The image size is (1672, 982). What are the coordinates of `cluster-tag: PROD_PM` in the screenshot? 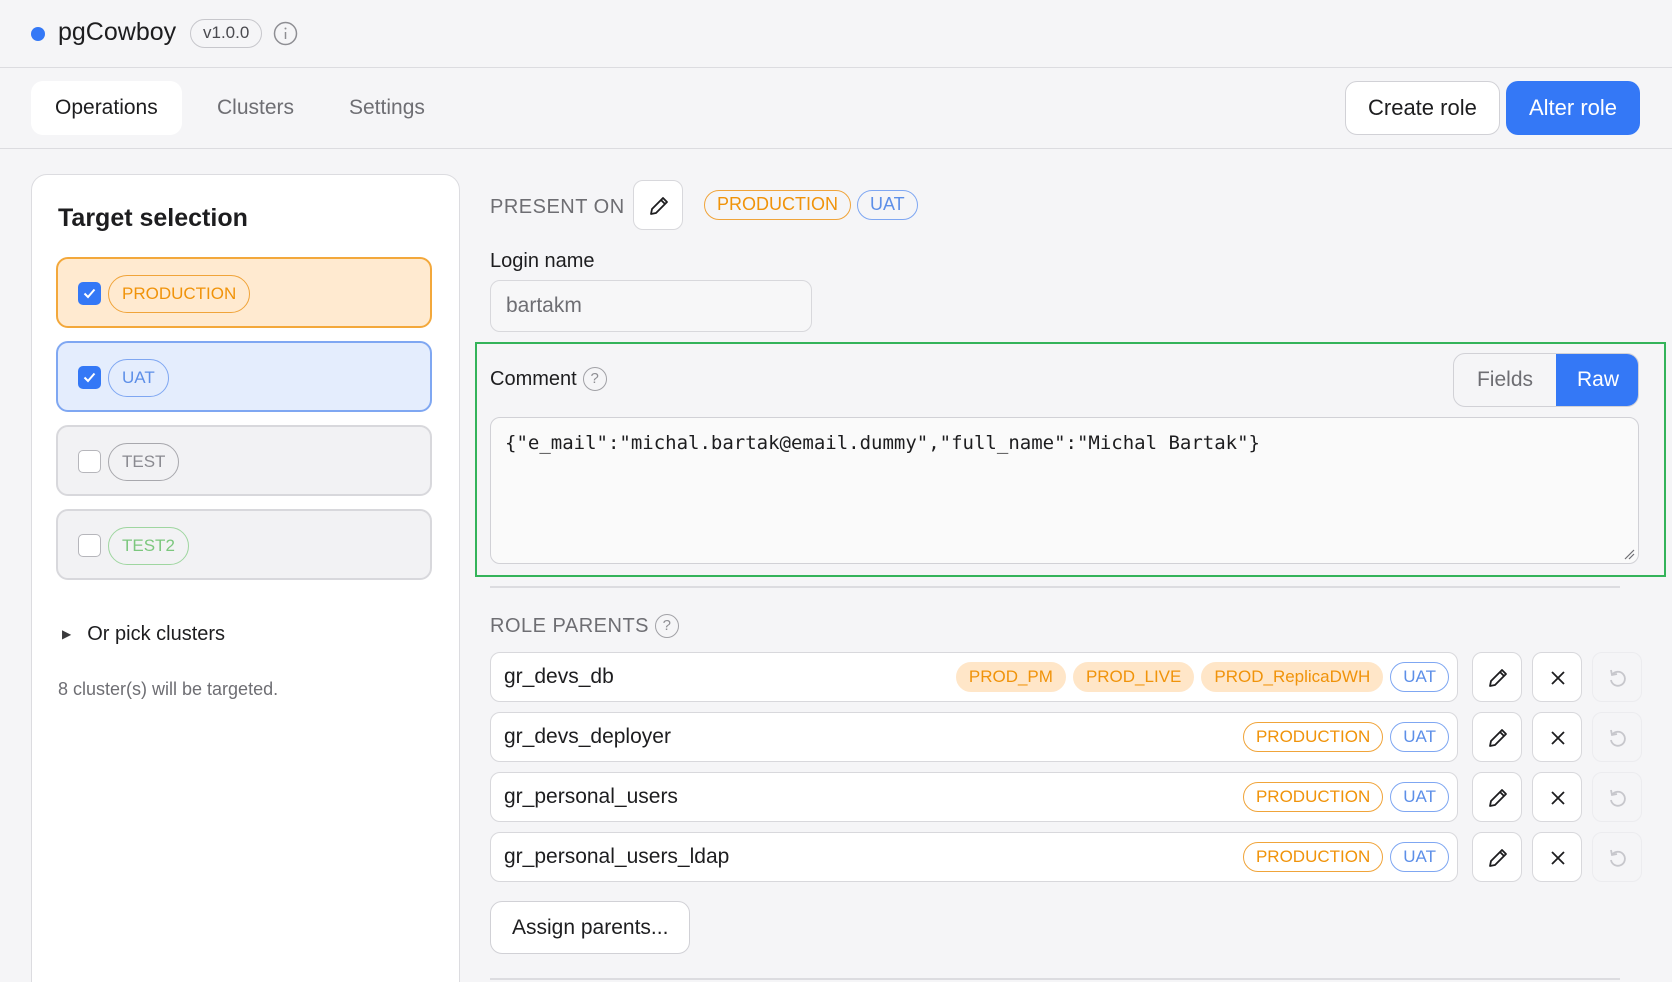 It's located at (1010, 677).